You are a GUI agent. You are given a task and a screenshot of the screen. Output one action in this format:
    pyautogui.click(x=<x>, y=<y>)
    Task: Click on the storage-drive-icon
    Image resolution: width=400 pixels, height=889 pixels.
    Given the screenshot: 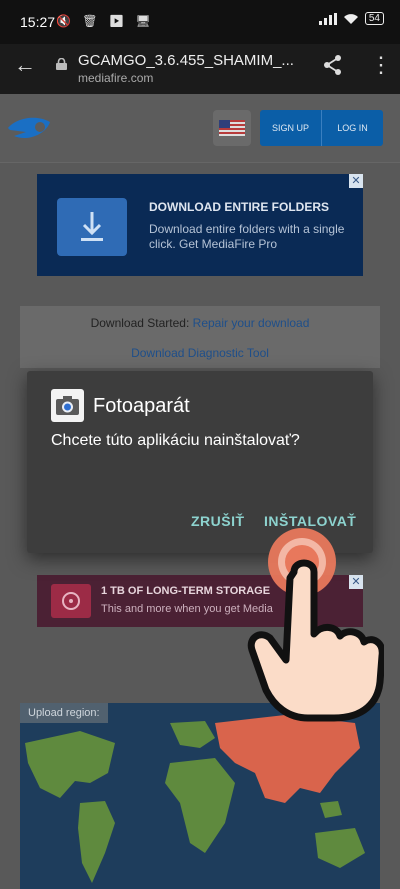 What is the action you would take?
    pyautogui.click(x=71, y=601)
    